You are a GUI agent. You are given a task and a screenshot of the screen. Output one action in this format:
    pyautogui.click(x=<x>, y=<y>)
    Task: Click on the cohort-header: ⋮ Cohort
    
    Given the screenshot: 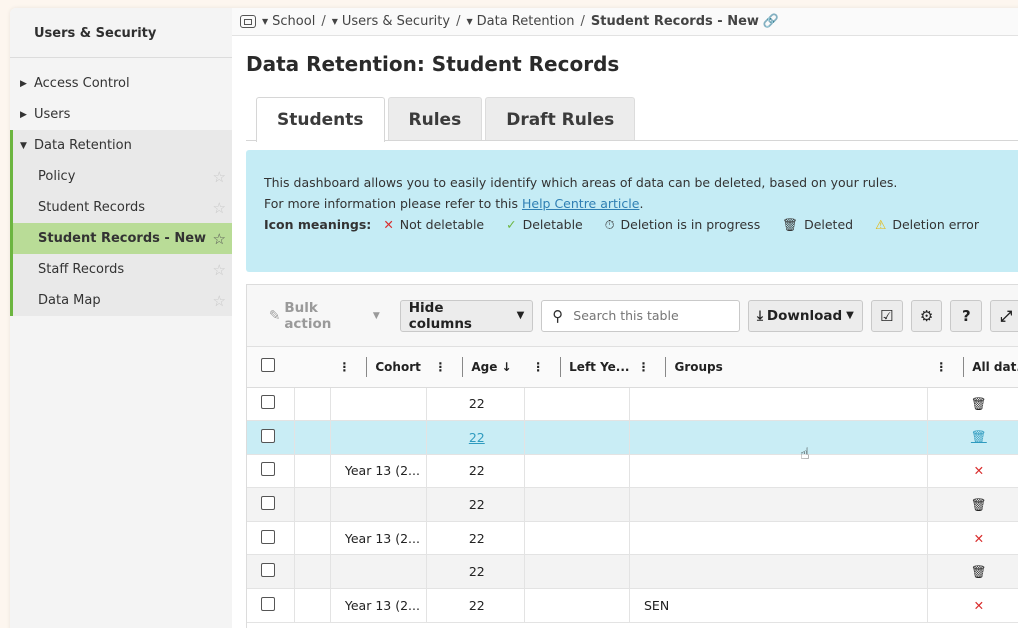 What is the action you would take?
    pyautogui.click(x=378, y=367)
    